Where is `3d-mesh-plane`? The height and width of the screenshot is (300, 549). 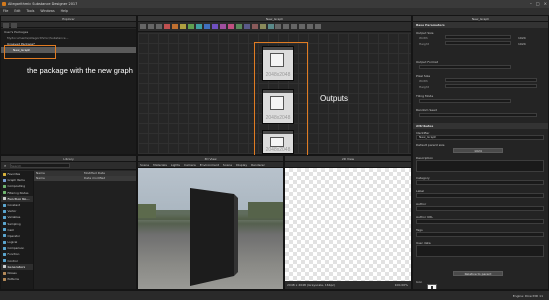
3d-mesh-plane is located at coordinates (212, 237).